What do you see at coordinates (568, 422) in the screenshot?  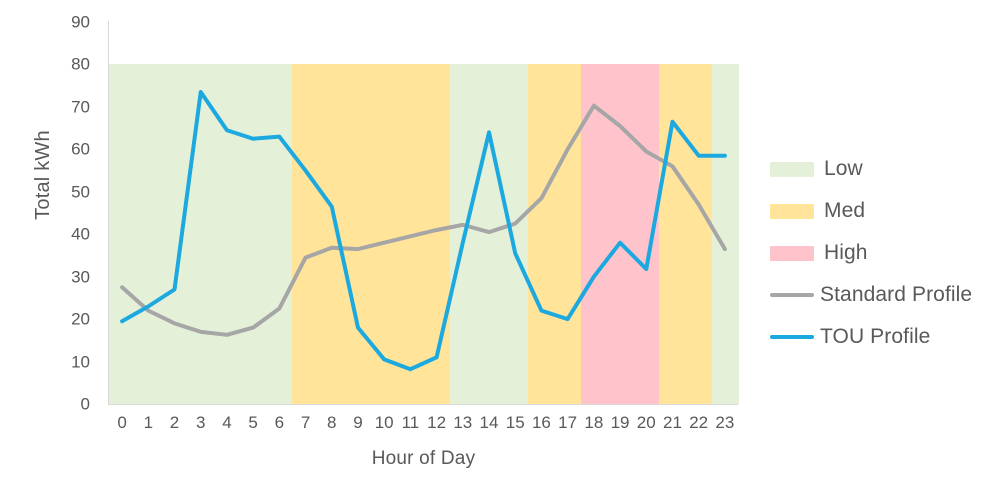 I see `x-axis-tick: 17` at bounding box center [568, 422].